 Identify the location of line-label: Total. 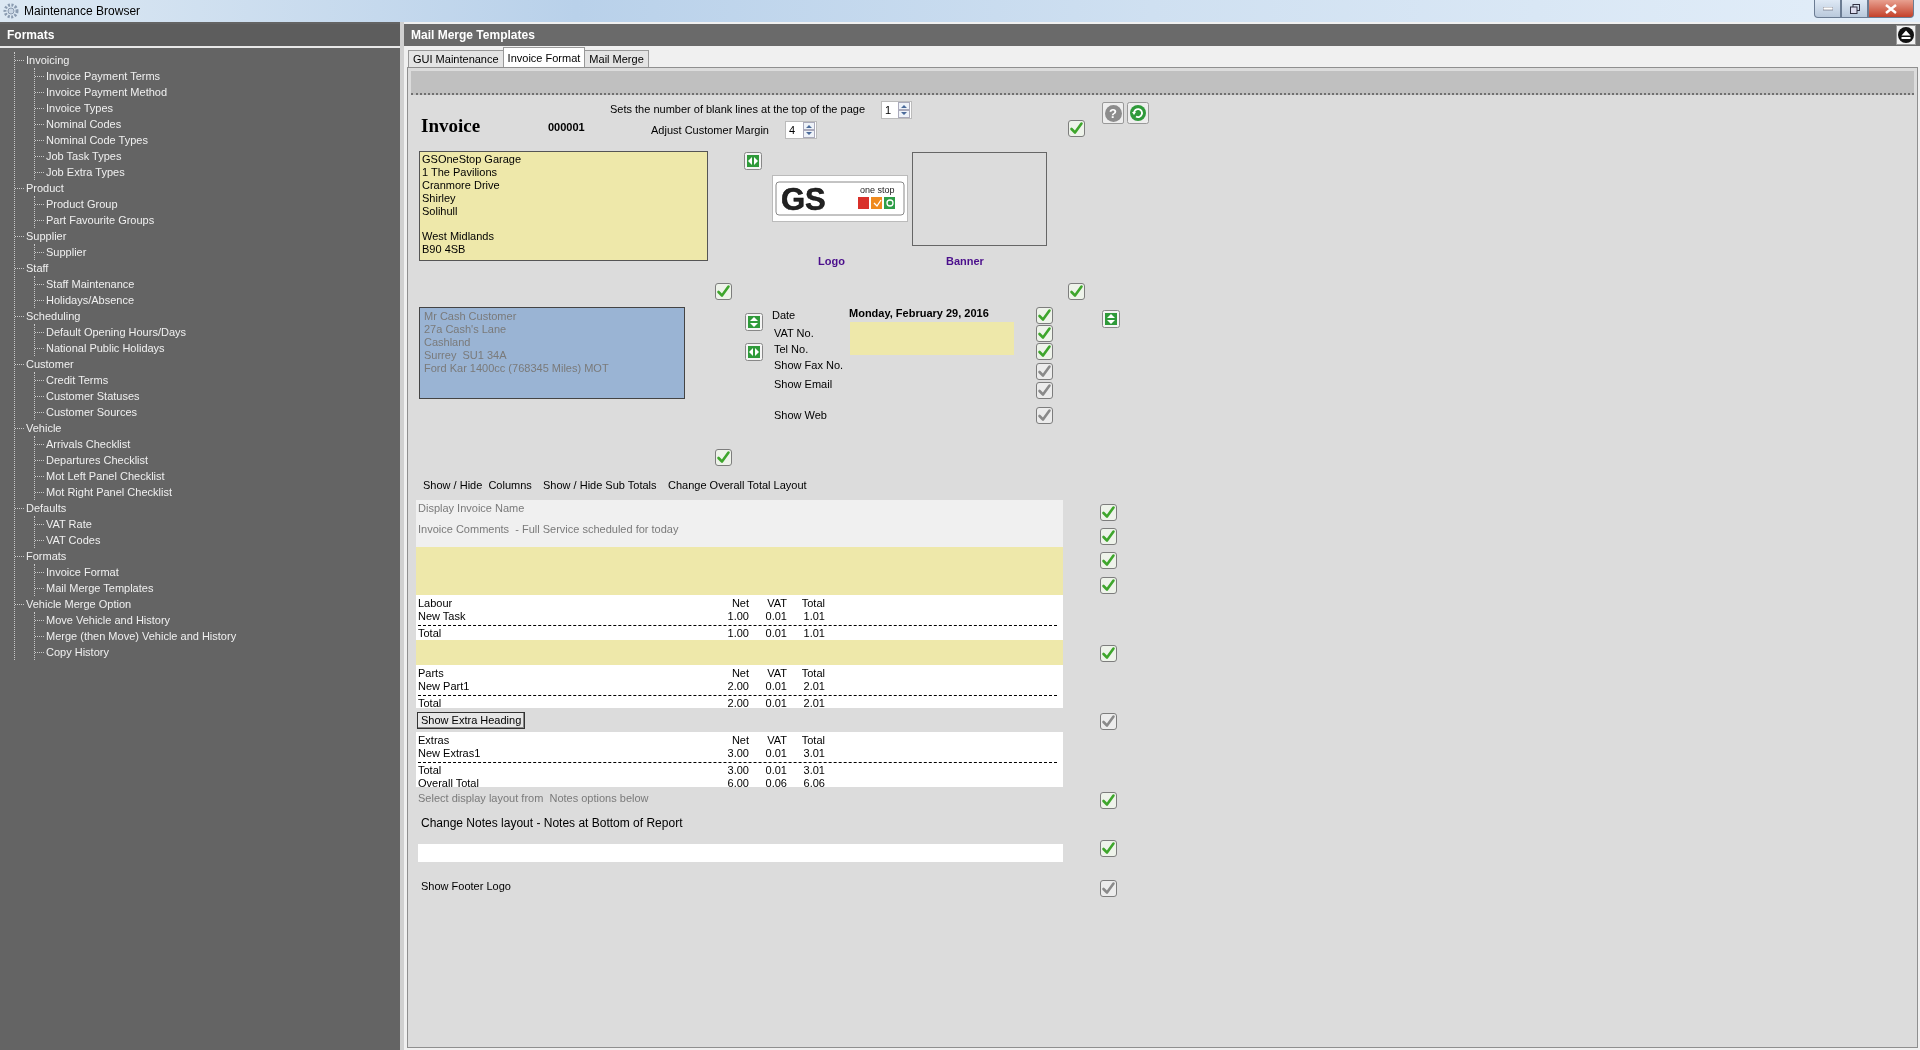
(430, 633).